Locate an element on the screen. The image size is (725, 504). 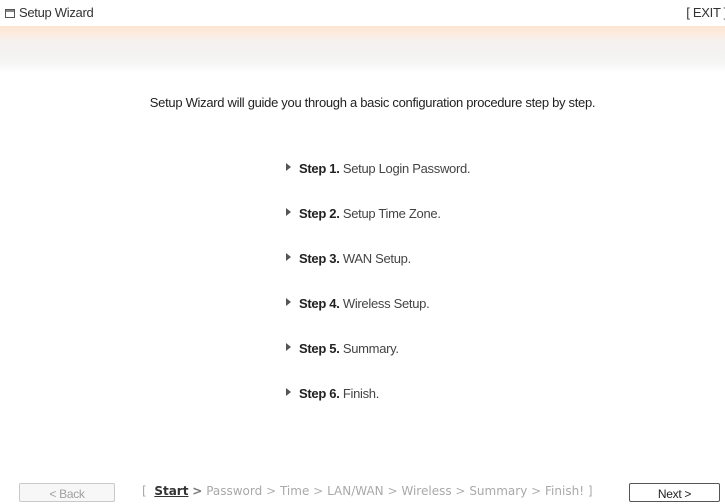
next-button: Next > is located at coordinates (674, 492).